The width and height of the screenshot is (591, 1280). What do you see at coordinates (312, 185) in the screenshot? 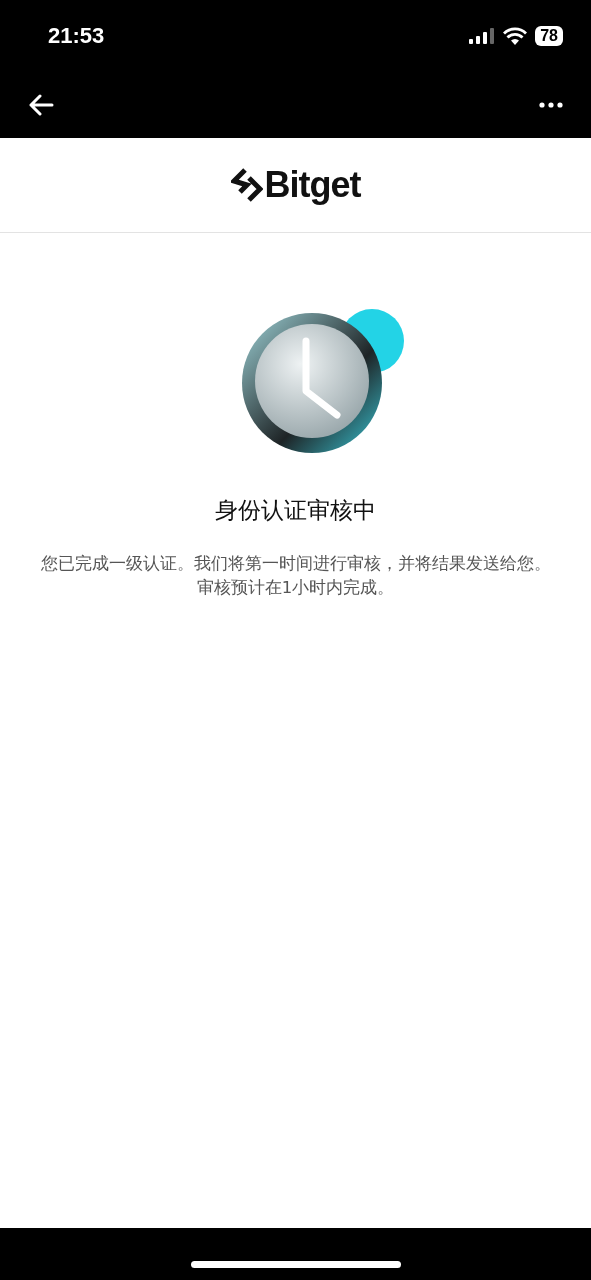
I see `brand-name: Bitget` at bounding box center [312, 185].